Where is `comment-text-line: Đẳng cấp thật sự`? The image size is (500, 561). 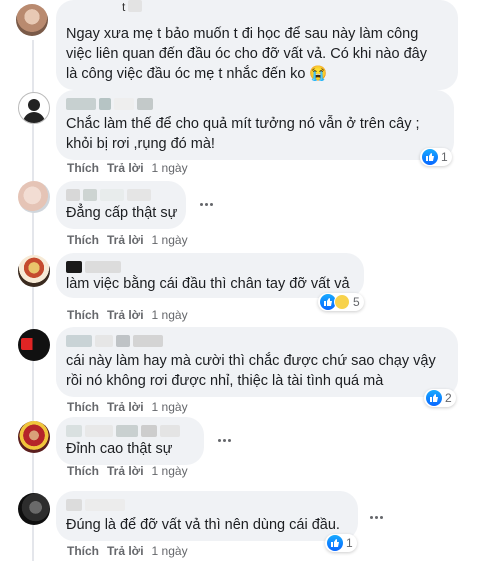 comment-text-line: Đẳng cấp thật sự is located at coordinates (122, 213).